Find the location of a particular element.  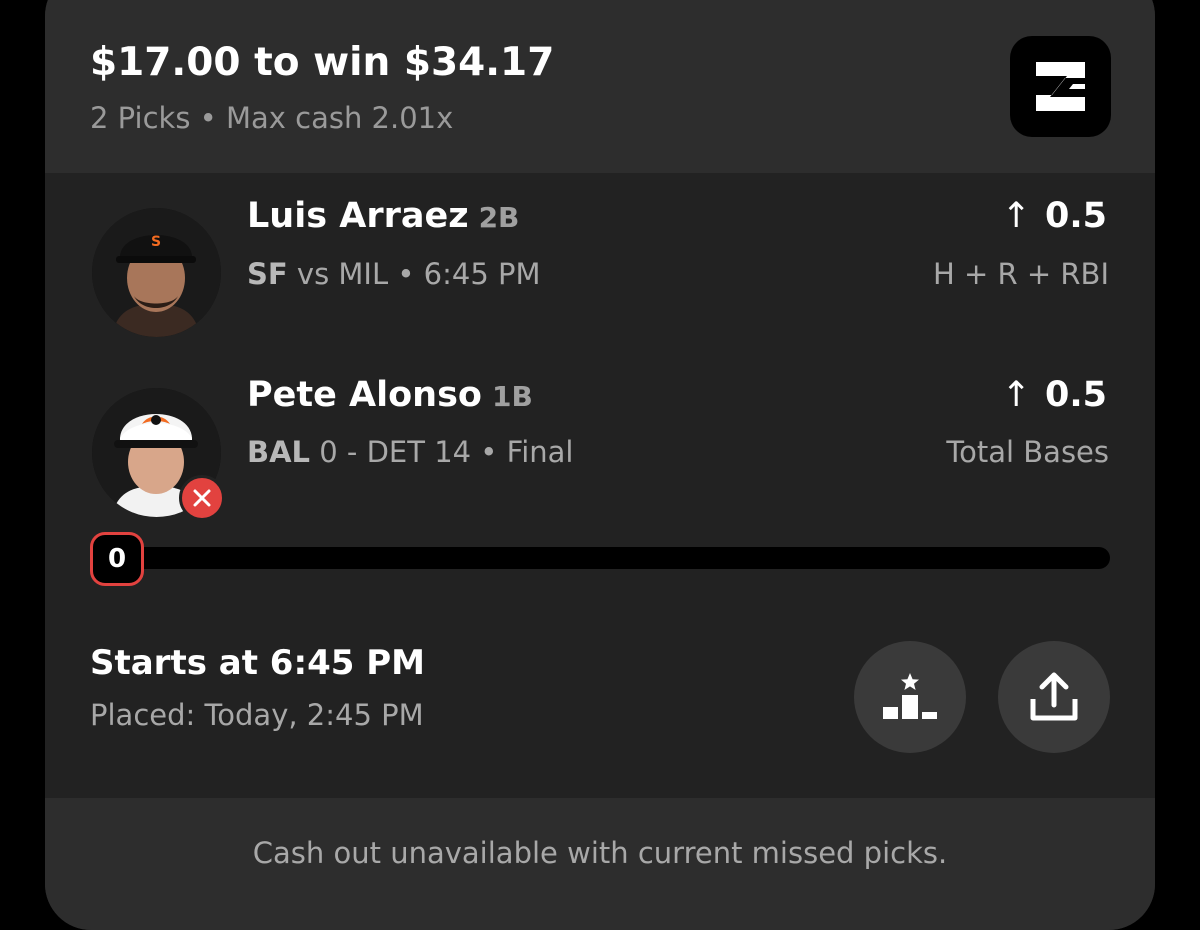

progress-value-marker: 0 is located at coordinates (117, 559).